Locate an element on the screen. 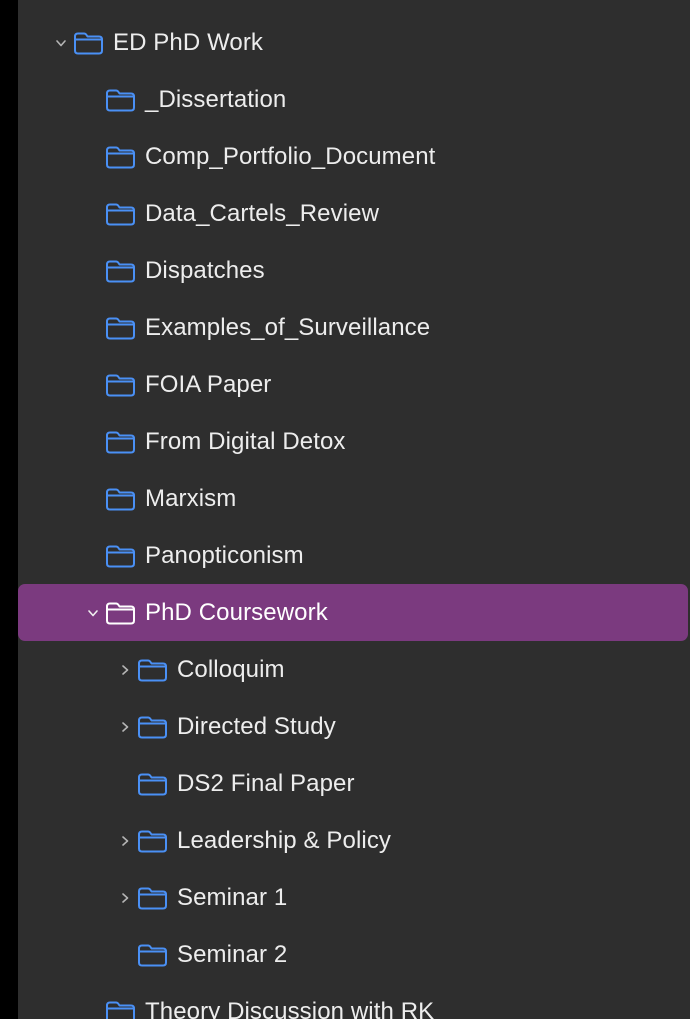 The height and width of the screenshot is (1019, 690). tree-row: Theory Discussion with RK is located at coordinates (353, 1001).